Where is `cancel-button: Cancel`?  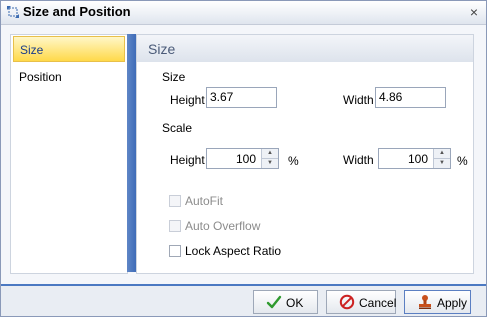
cancel-button: Cancel is located at coordinates (361, 302).